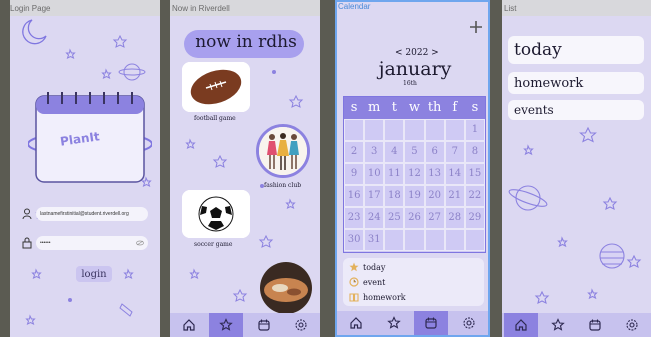 This screenshot has height=337, width=651. I want to click on password-row: ••••••, so click(85, 243).